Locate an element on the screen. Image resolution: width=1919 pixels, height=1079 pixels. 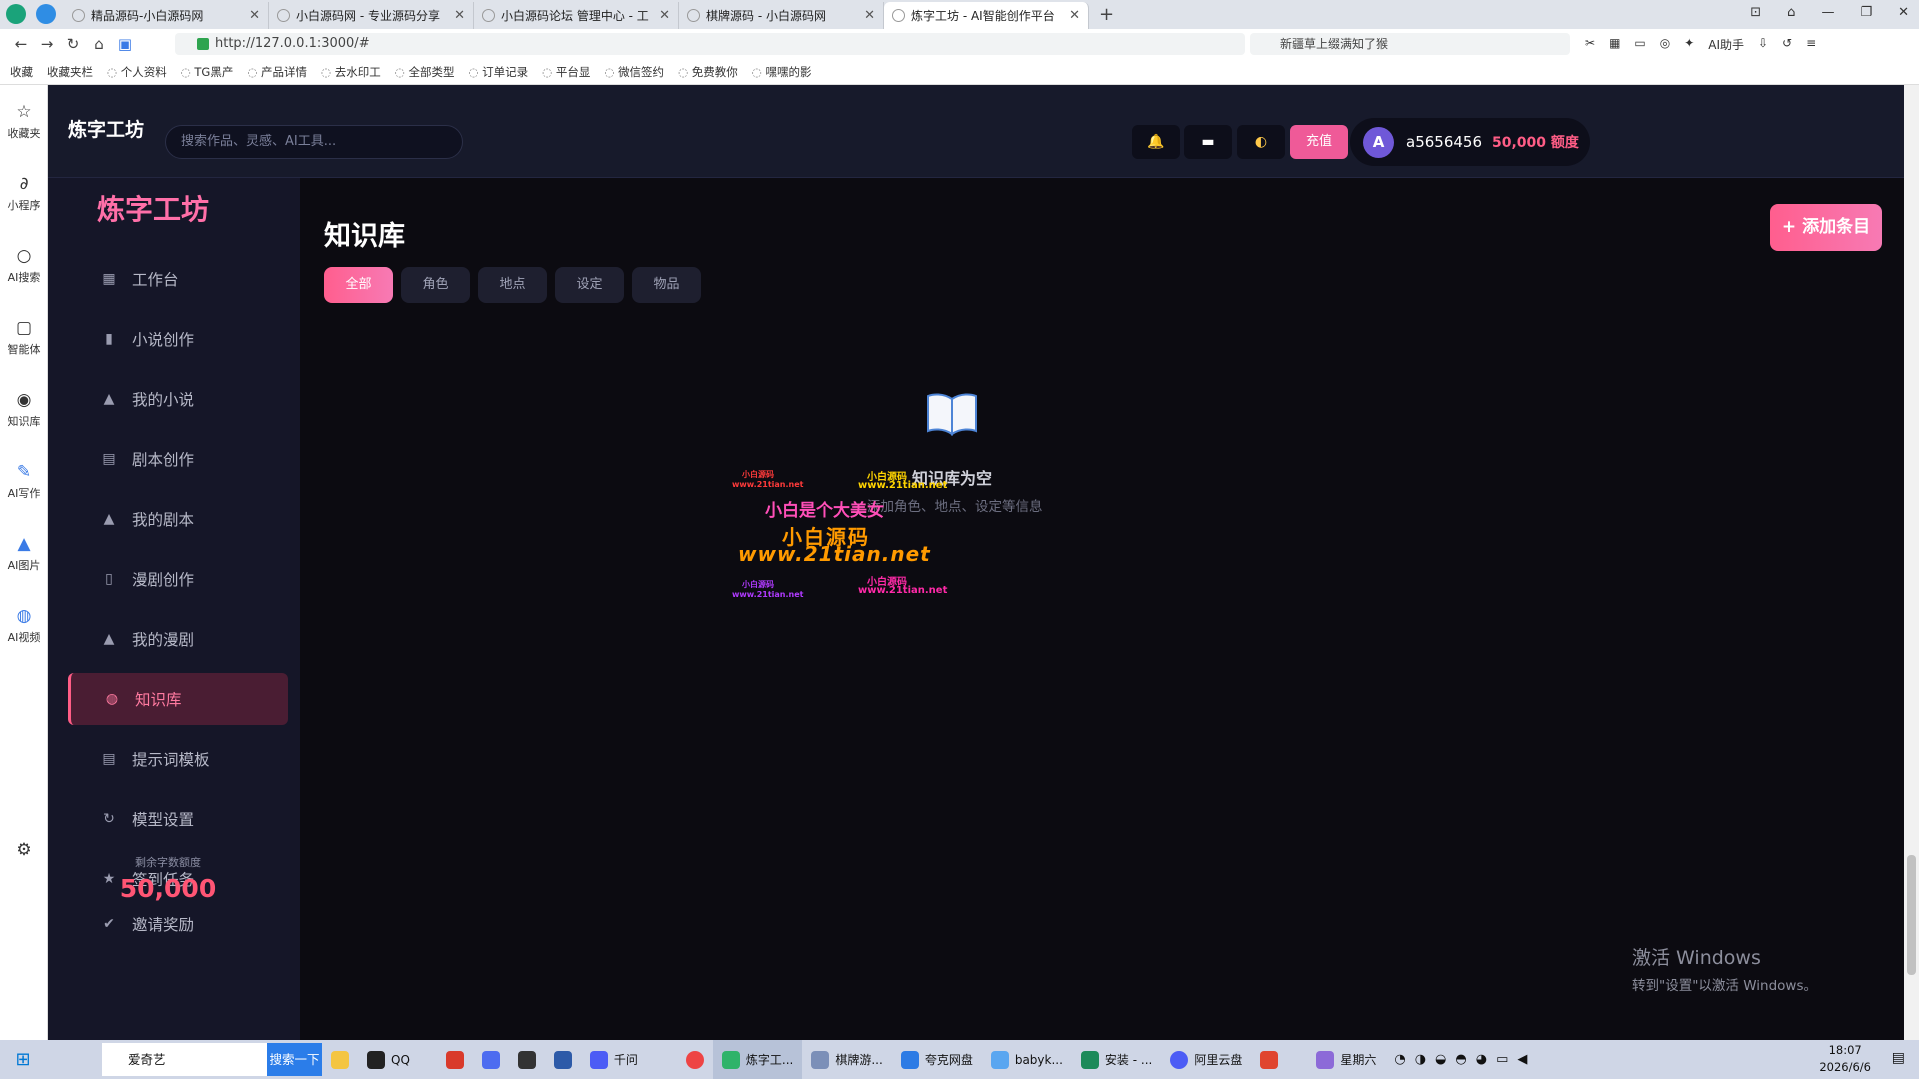
filter-tab-location: 地点 is located at coordinates (512, 285).